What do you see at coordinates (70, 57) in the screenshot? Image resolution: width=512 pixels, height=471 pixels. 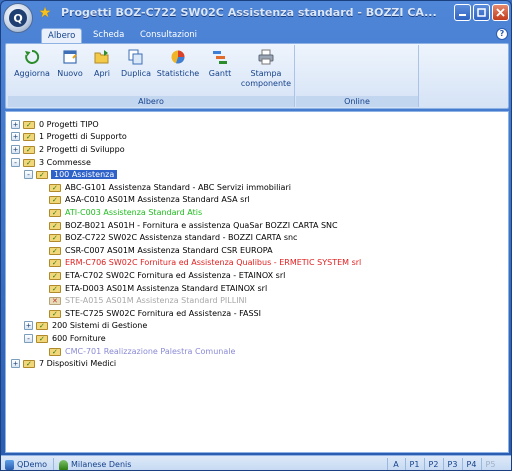 I see `new-document-icon` at bounding box center [70, 57].